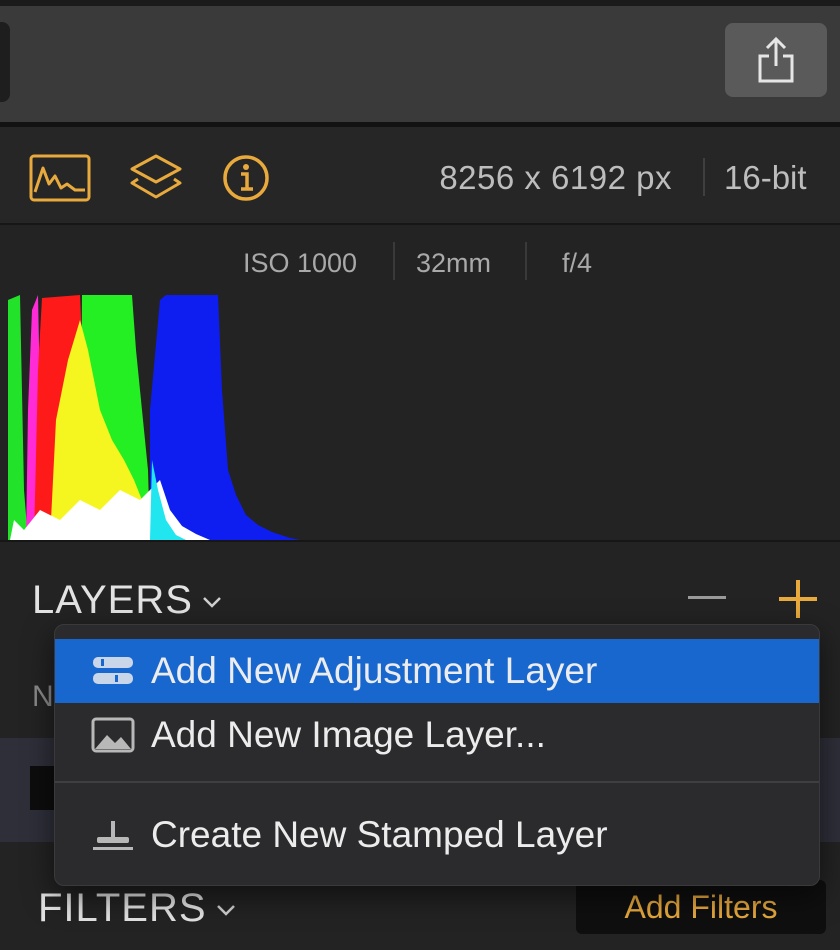  I want to click on layers-section-header: LAYERS, so click(127, 600).